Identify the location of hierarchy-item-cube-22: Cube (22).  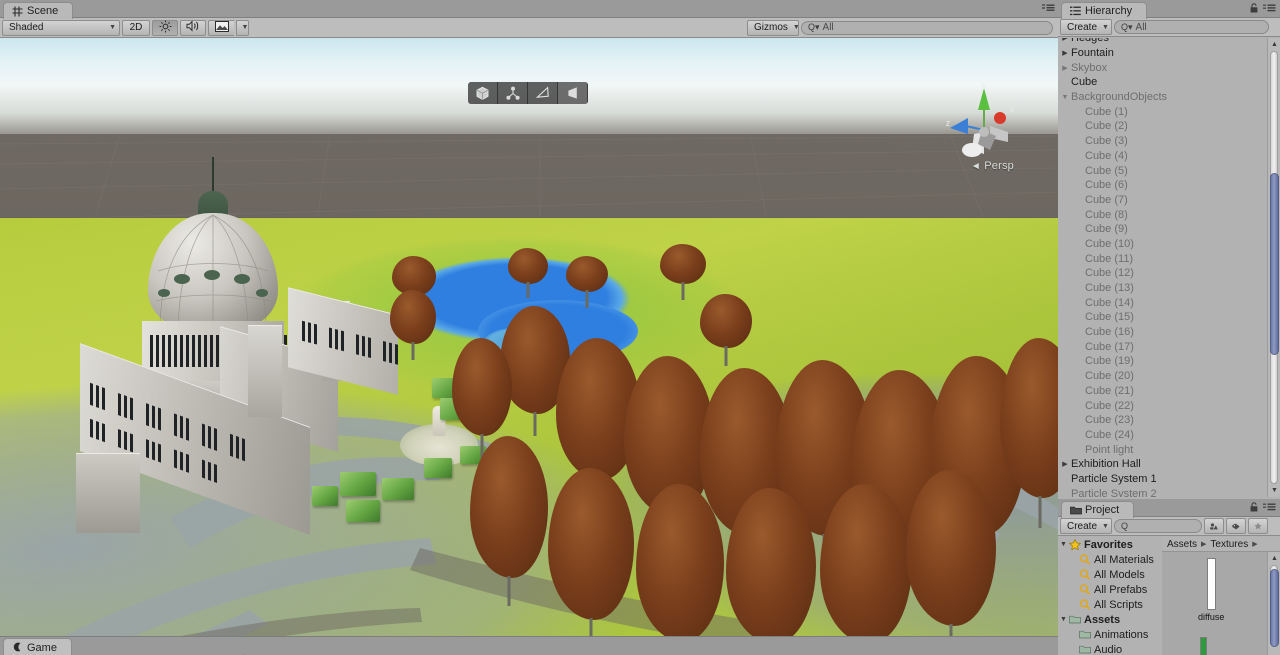
(1163, 405).